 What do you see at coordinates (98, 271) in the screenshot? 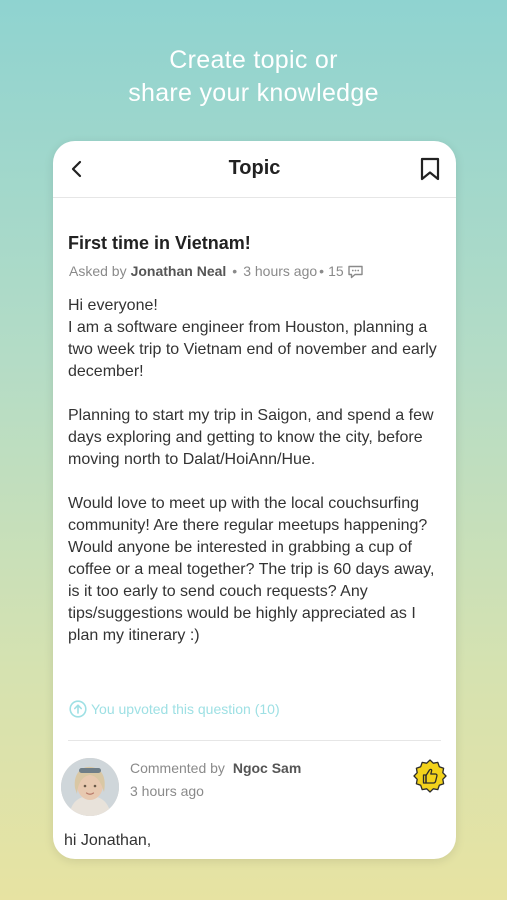
I see `asked-by-label: Asked by` at bounding box center [98, 271].